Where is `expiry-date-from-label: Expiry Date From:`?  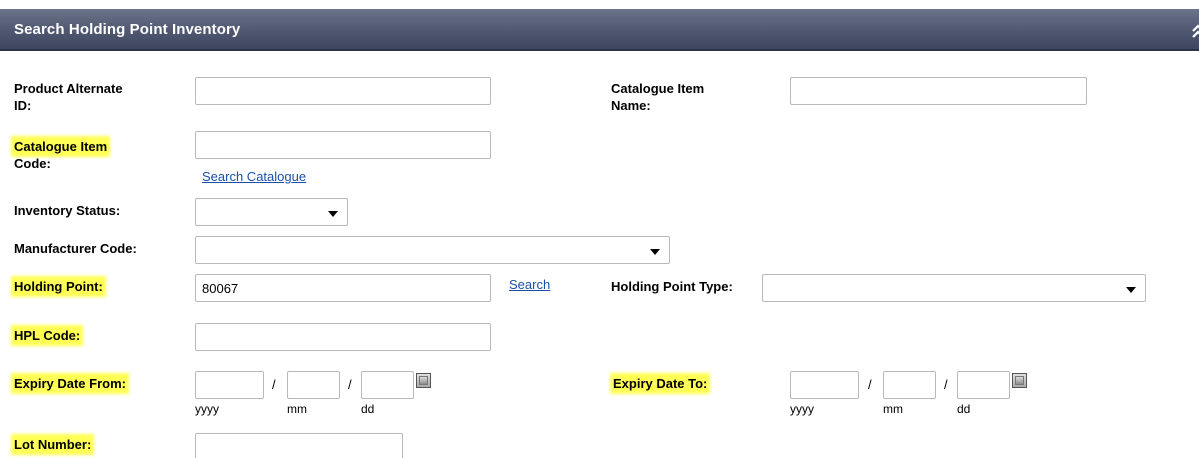 expiry-date-from-label: Expiry Date From: is located at coordinates (70, 383).